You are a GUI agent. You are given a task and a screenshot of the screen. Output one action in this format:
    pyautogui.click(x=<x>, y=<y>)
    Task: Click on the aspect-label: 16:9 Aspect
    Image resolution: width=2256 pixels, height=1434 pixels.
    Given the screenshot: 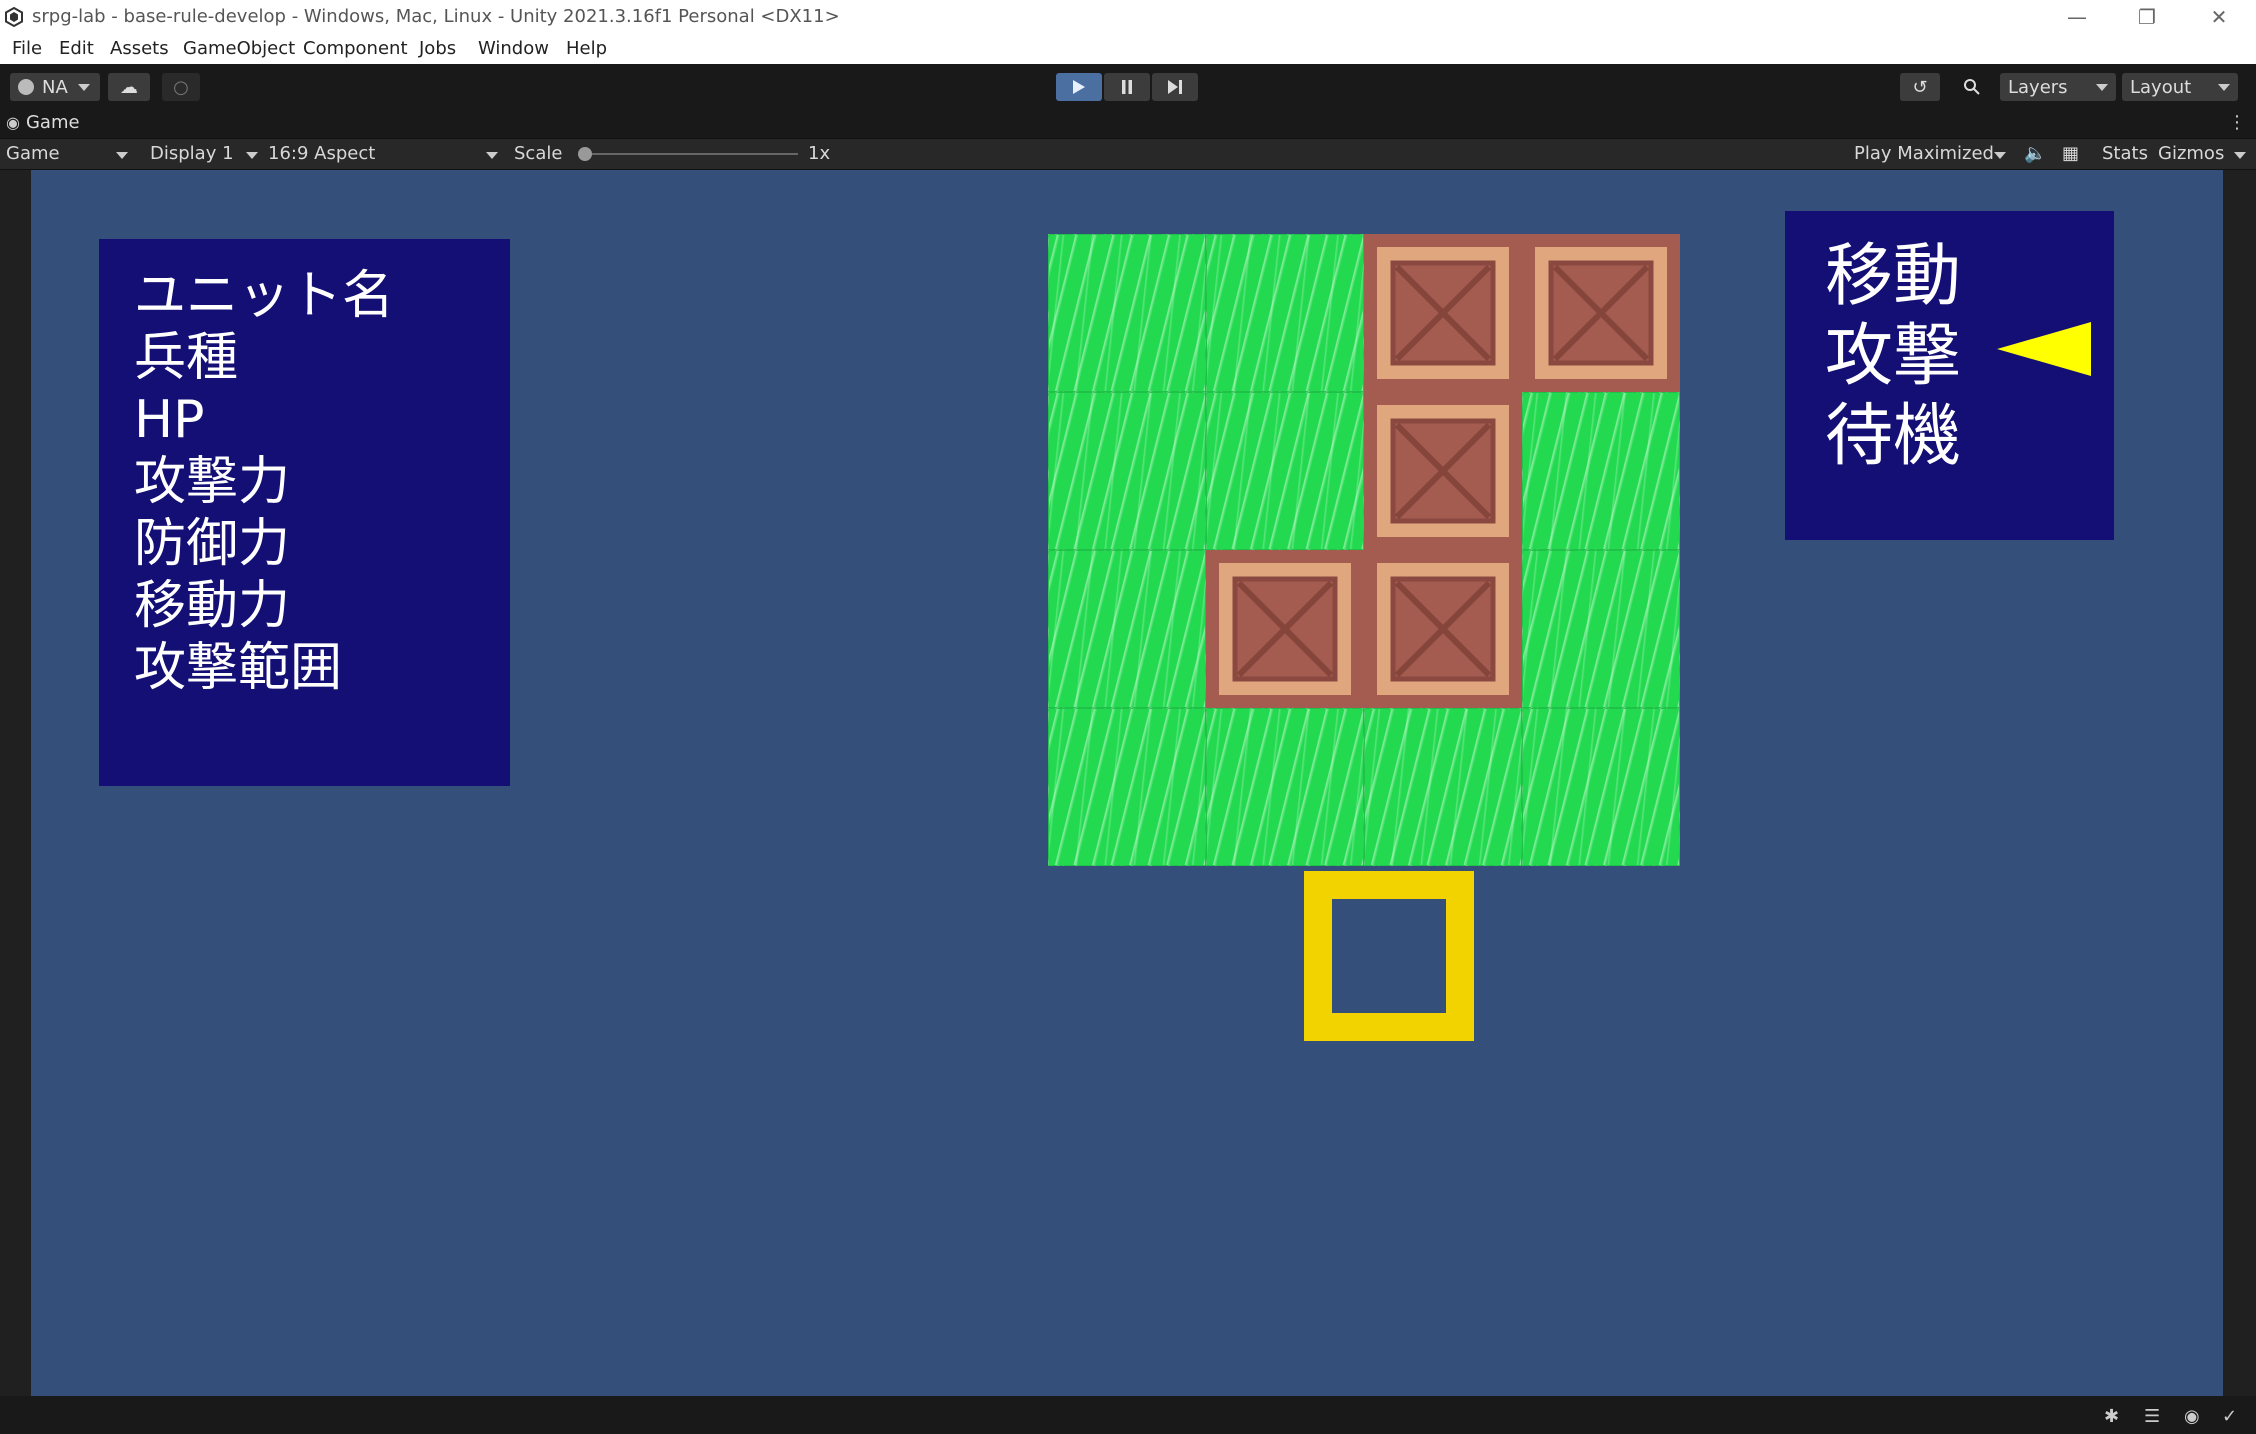 What is the action you would take?
    pyautogui.click(x=322, y=153)
    